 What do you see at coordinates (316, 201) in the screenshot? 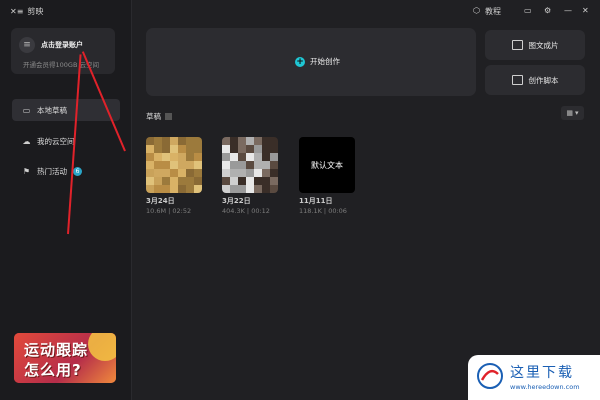
I see `draft-date: 11月11日` at bounding box center [316, 201].